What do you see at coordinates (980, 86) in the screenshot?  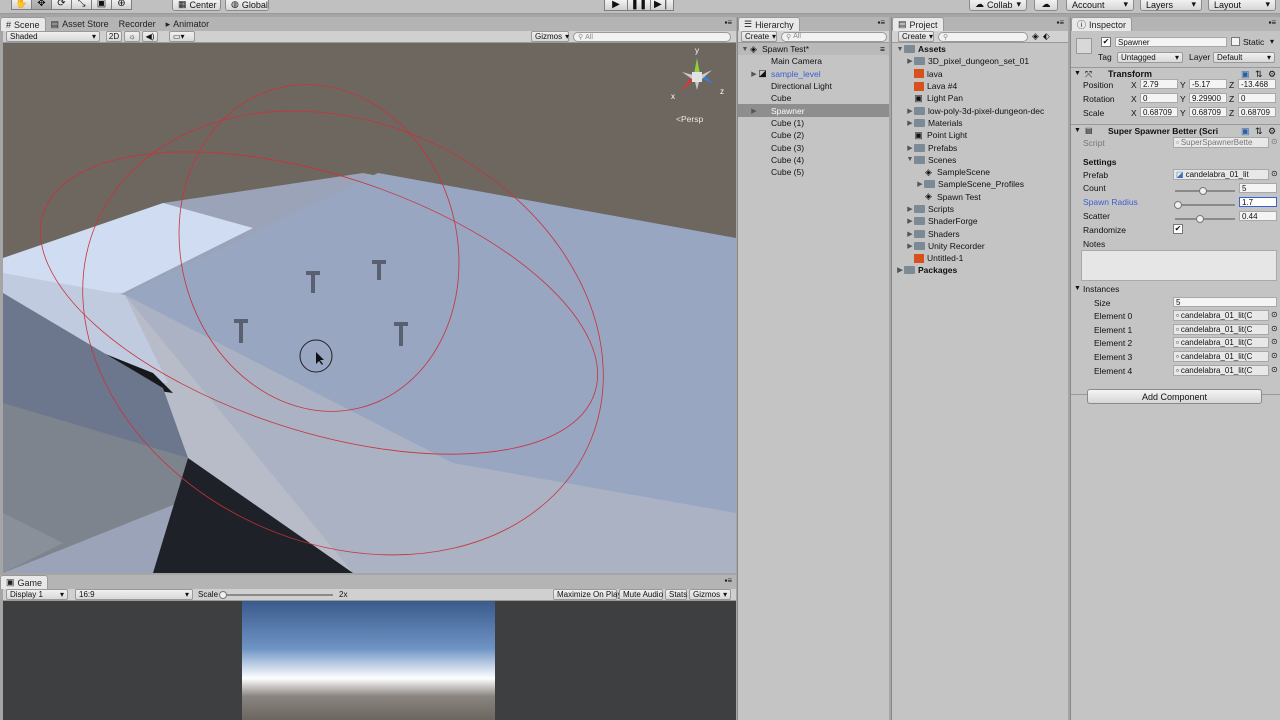 I see `project-item: Lava #4` at bounding box center [980, 86].